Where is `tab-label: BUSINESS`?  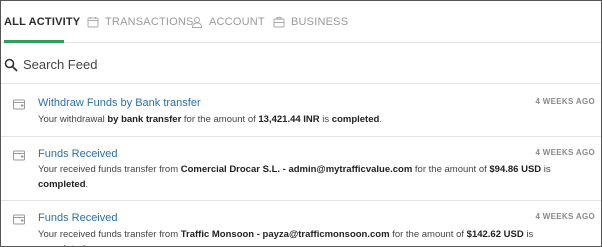 tab-label: BUSINESS is located at coordinates (320, 22).